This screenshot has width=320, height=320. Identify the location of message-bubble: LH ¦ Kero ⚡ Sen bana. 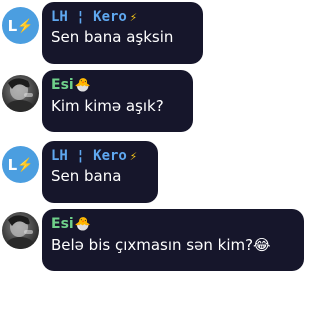
(100, 172).